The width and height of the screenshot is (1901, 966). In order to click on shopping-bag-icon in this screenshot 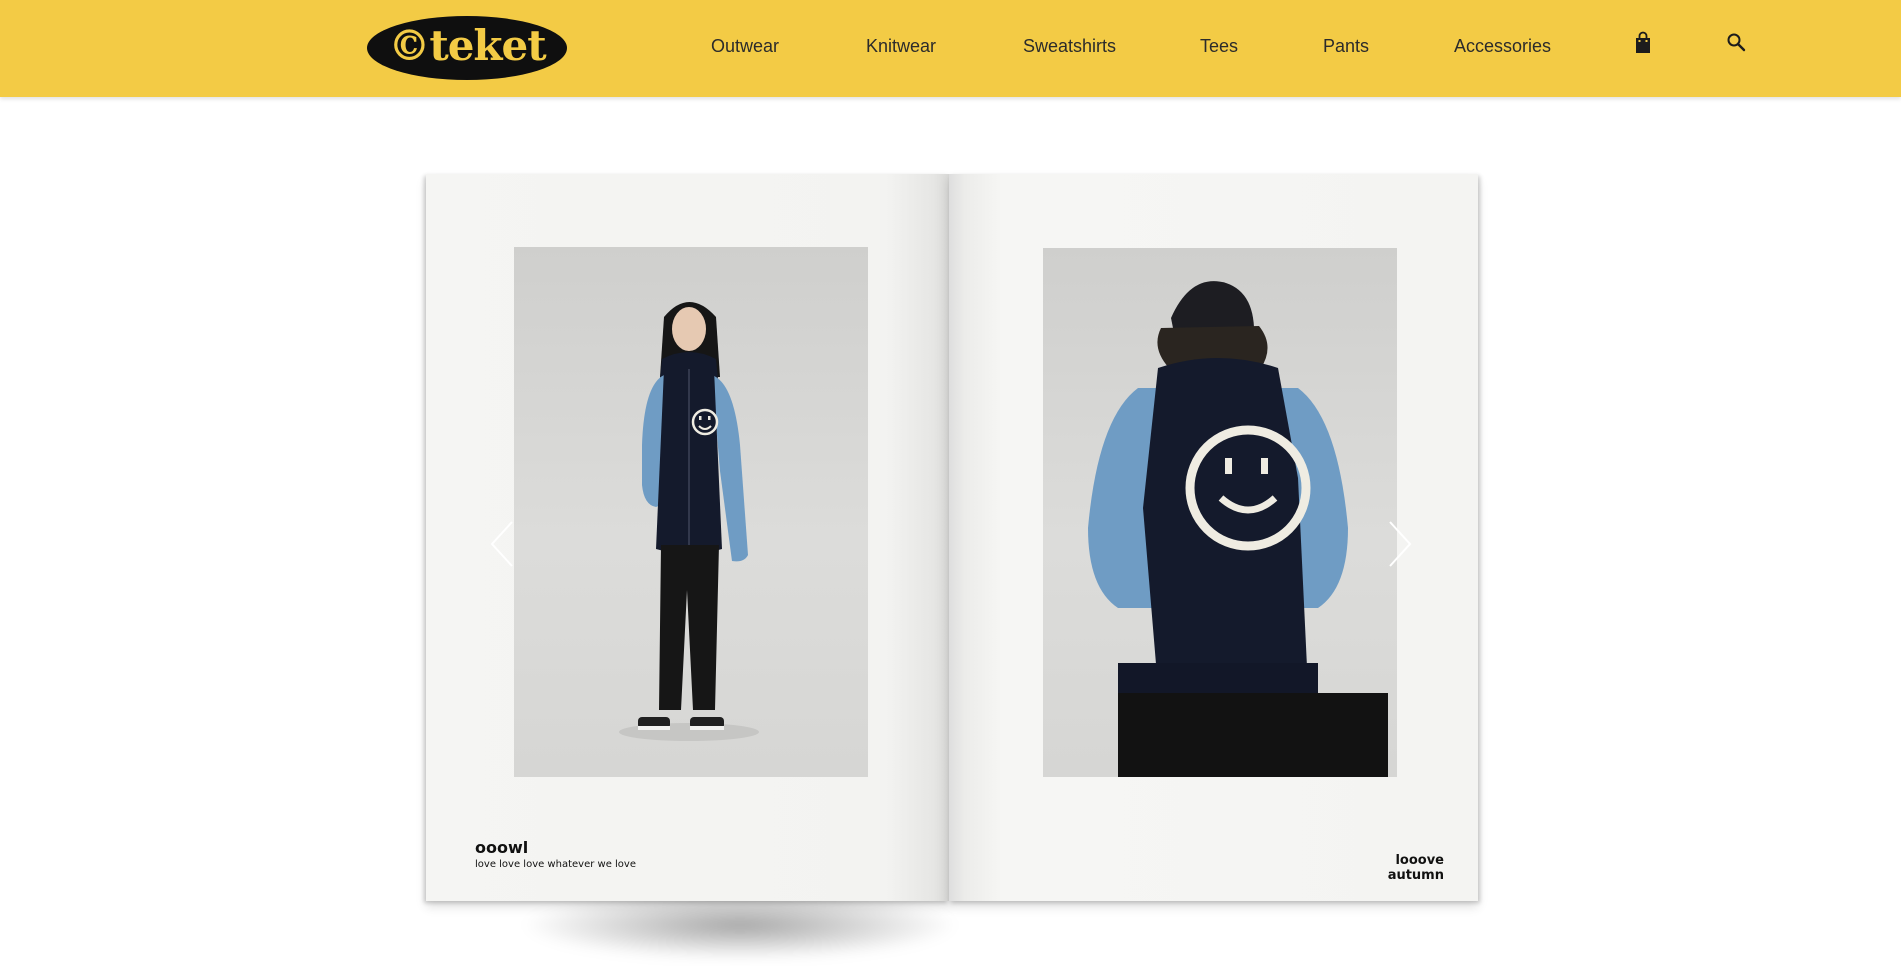, I will do `click(1643, 43)`.